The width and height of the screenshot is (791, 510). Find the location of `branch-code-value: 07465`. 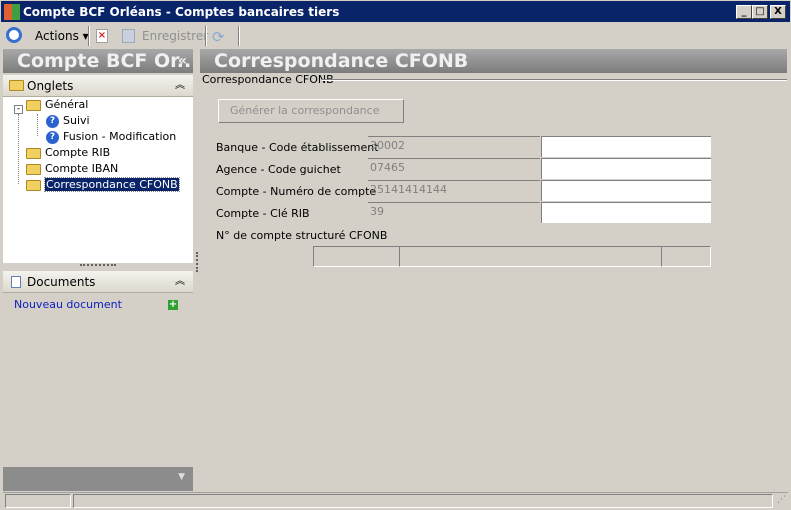

branch-code-value: 07465 is located at coordinates (454, 169).